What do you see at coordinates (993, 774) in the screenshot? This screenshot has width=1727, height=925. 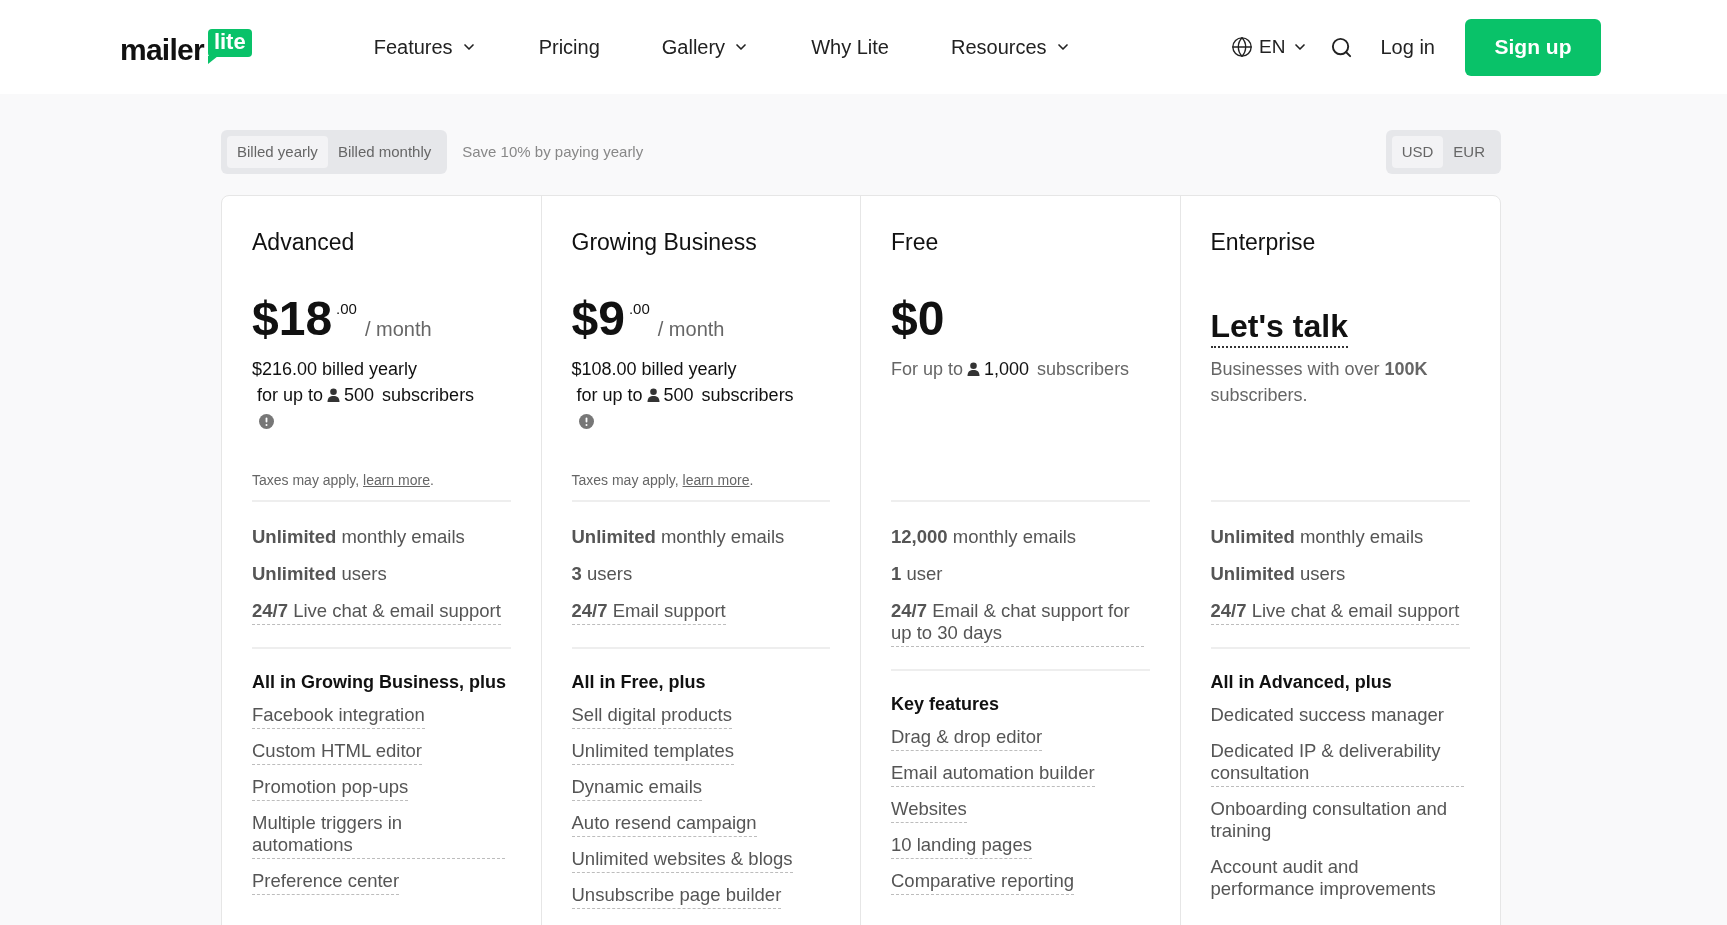 I see `feature-item: Email automation builder` at bounding box center [993, 774].